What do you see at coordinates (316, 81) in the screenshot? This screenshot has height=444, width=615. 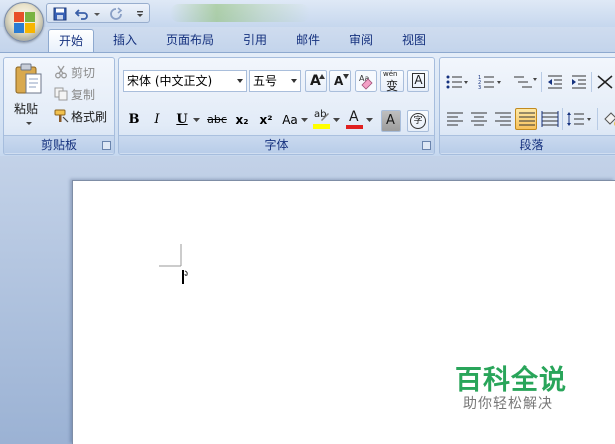 I see `grow-font-button: A` at bounding box center [316, 81].